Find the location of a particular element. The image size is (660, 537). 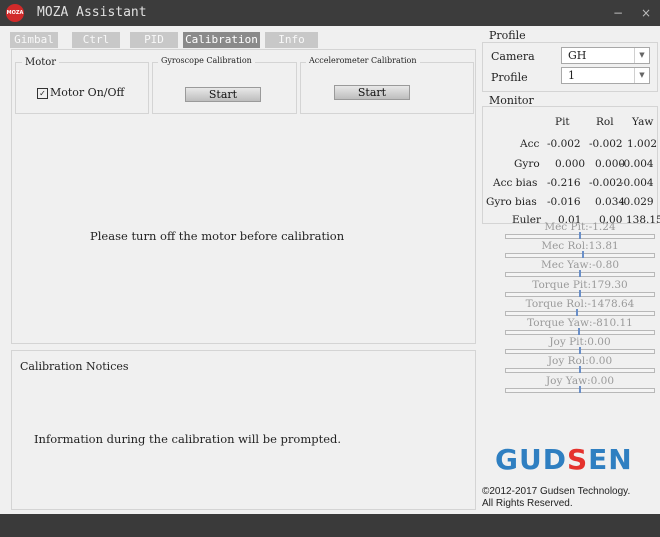

status-bar is located at coordinates (330, 525).